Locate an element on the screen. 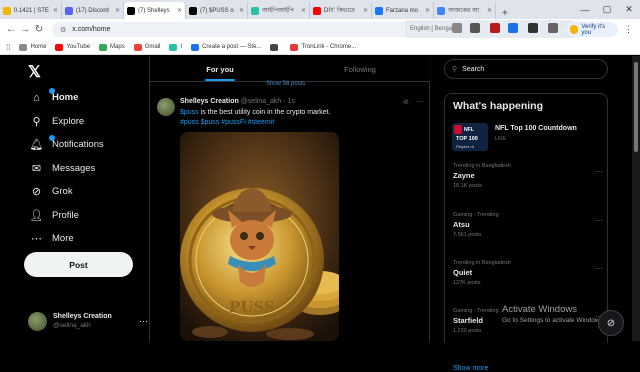  cashtag-link: $puss is located at coordinates (189, 112).